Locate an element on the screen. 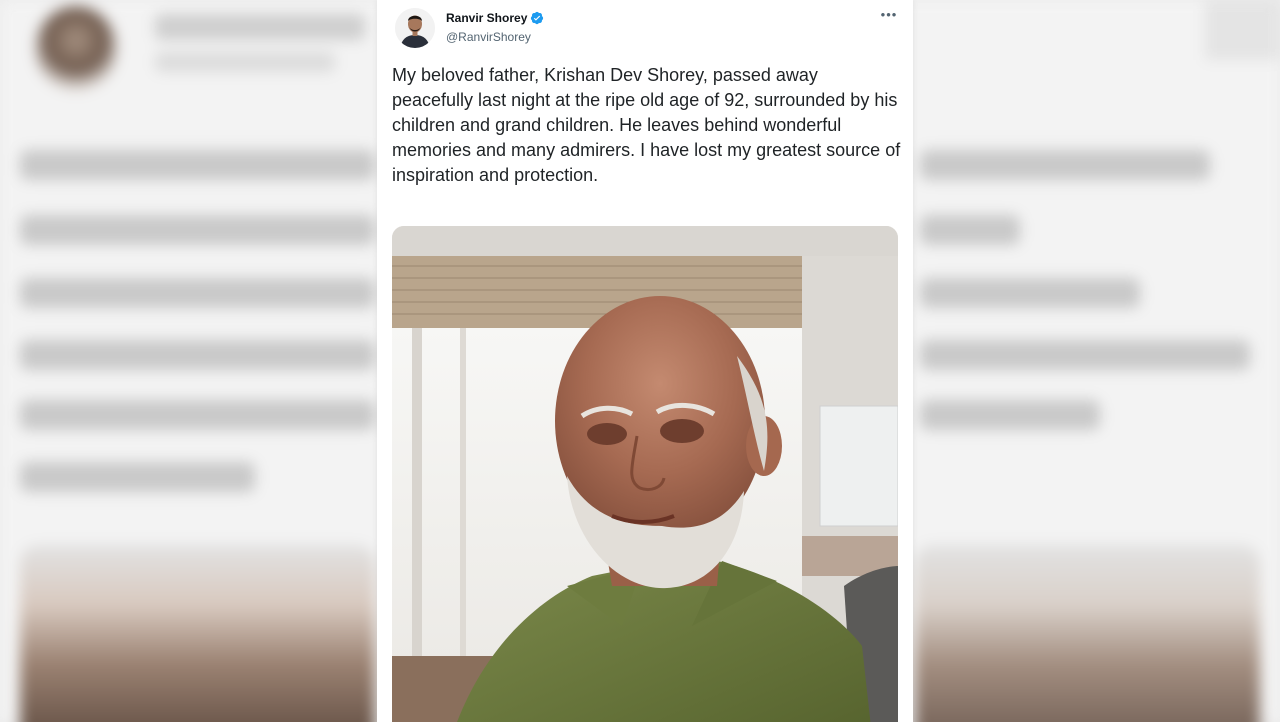  author-name-row: Ranvir Shorey is located at coordinates (495, 18).